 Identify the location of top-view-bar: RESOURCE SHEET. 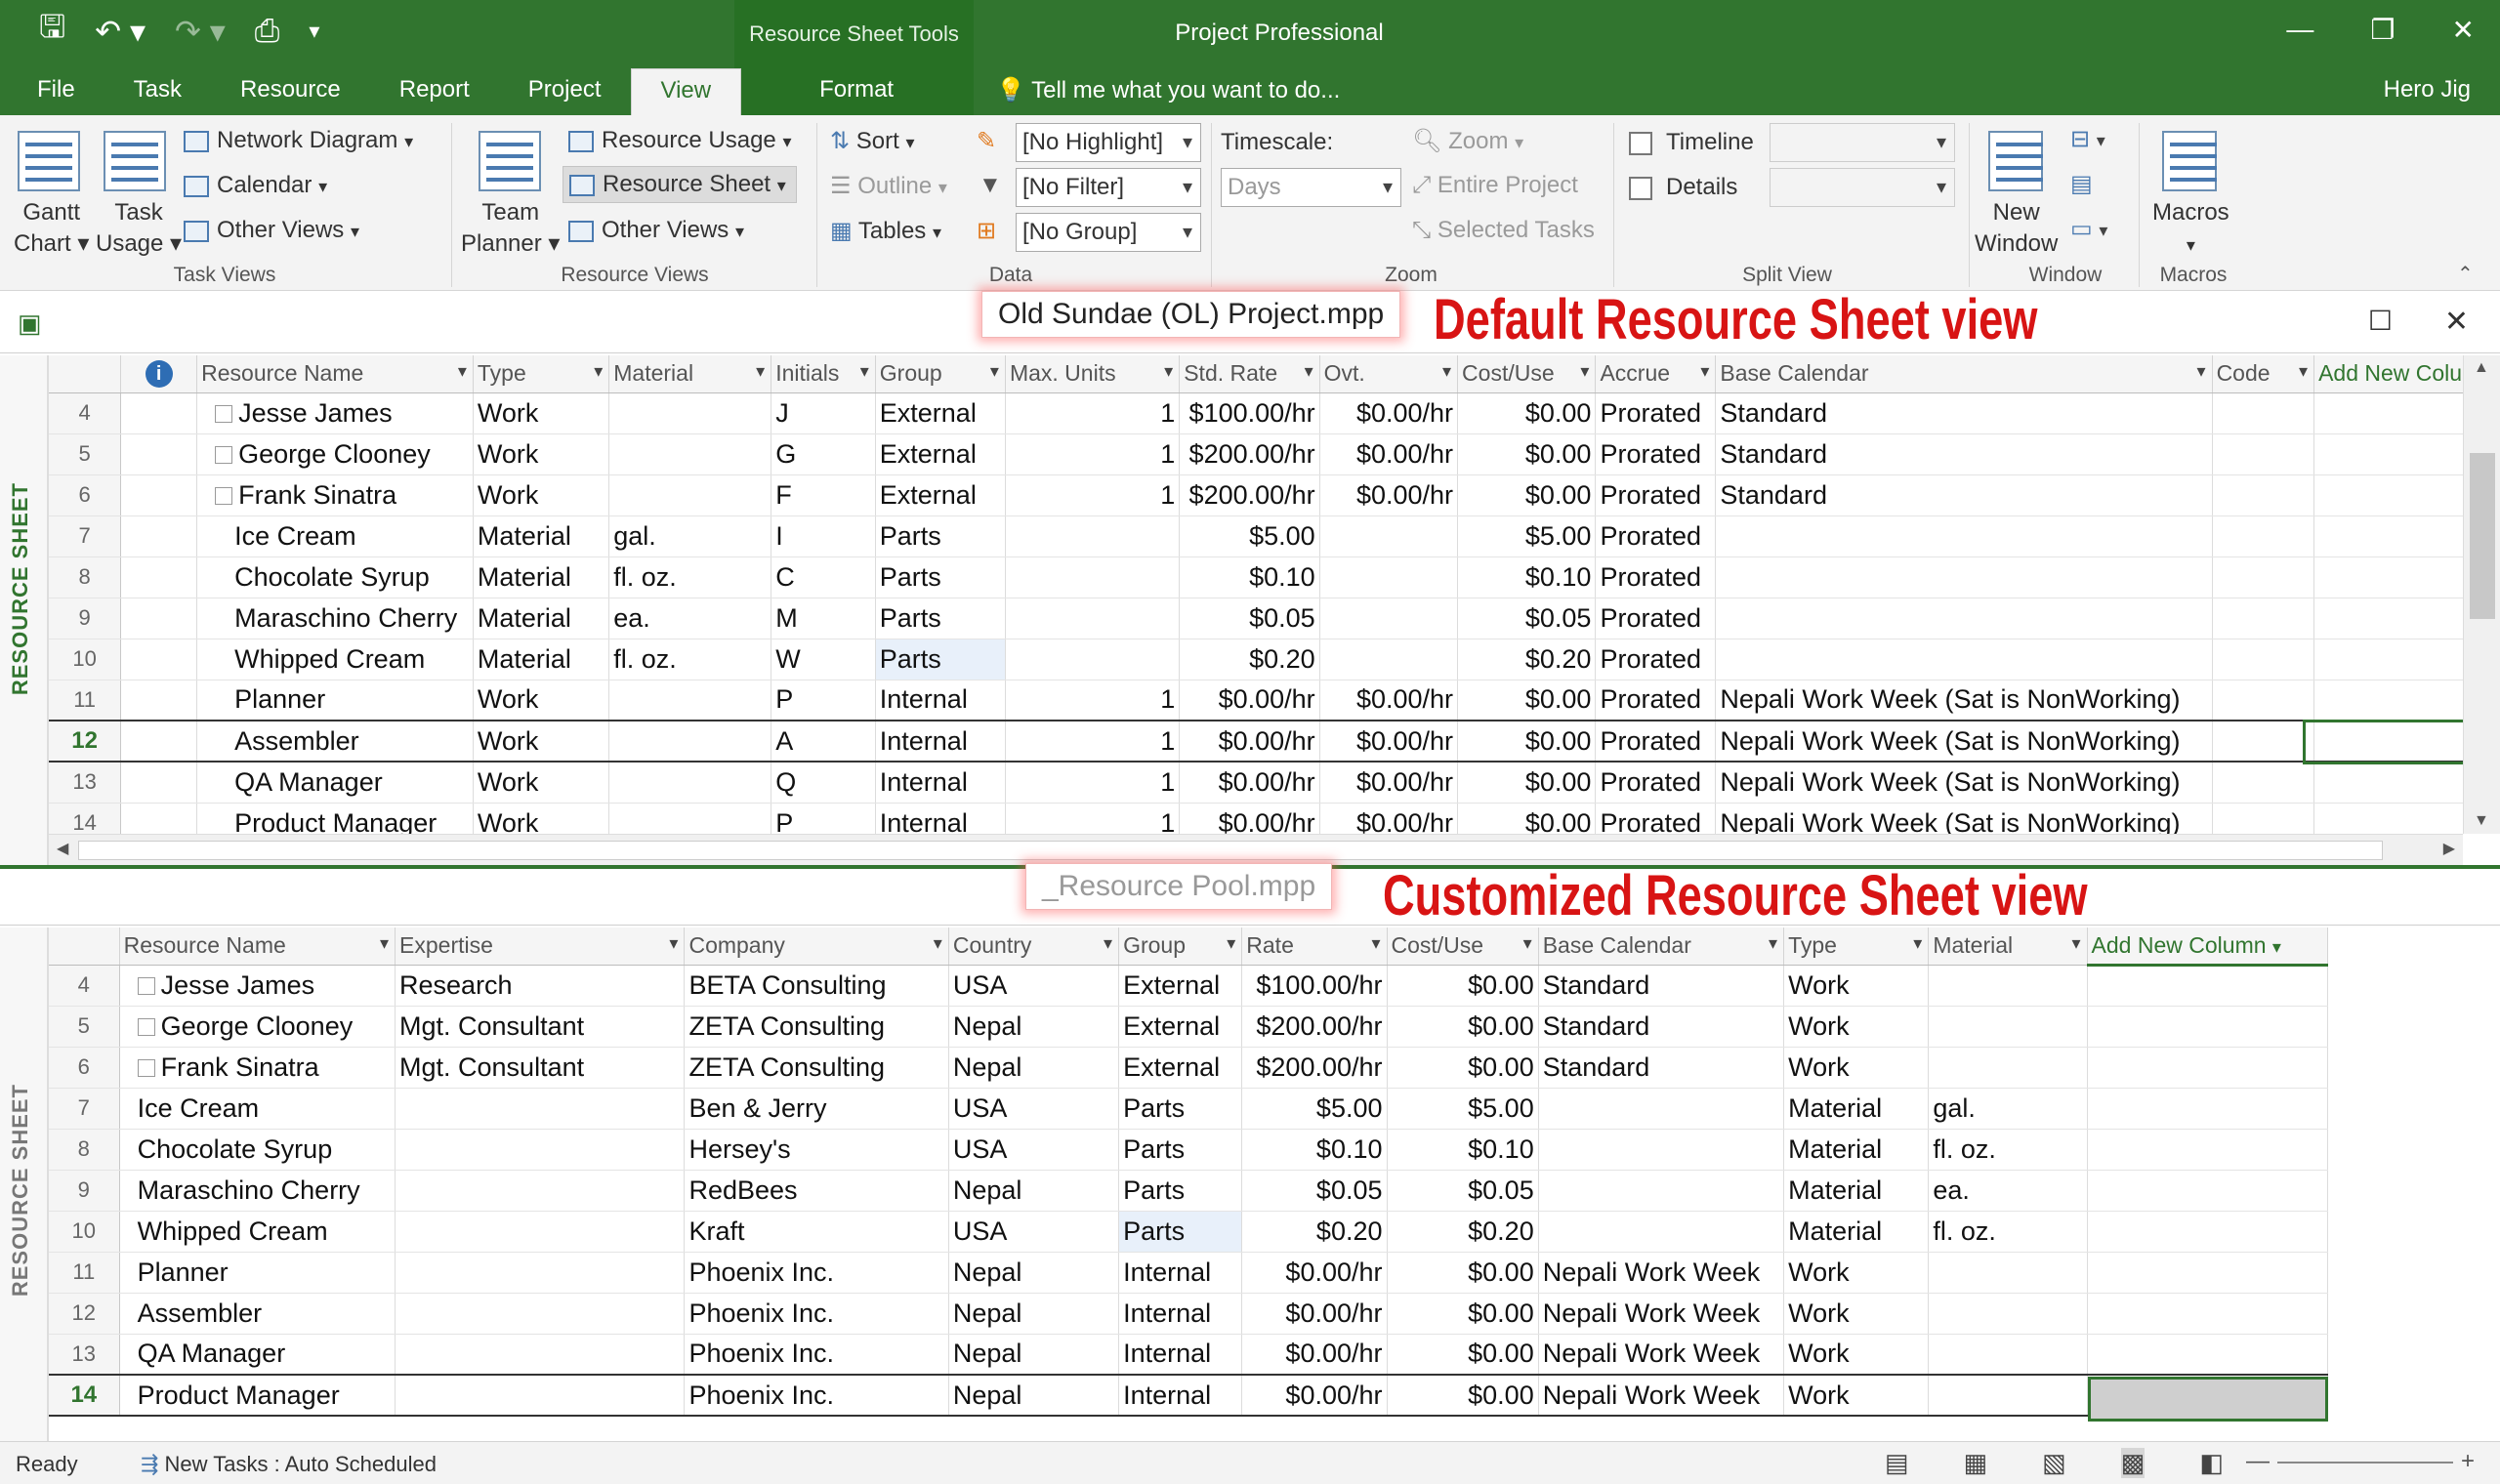
(24, 610).